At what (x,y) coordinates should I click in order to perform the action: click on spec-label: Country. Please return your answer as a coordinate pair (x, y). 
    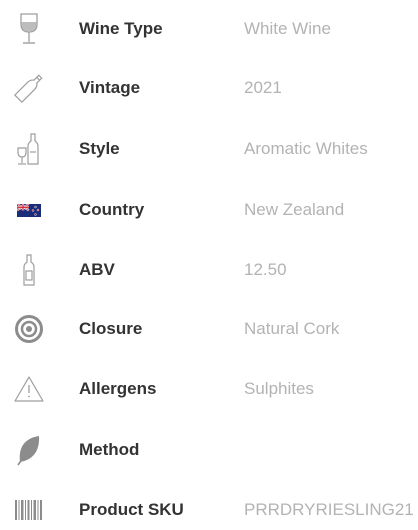
    Looking at the image, I should click on (112, 209).